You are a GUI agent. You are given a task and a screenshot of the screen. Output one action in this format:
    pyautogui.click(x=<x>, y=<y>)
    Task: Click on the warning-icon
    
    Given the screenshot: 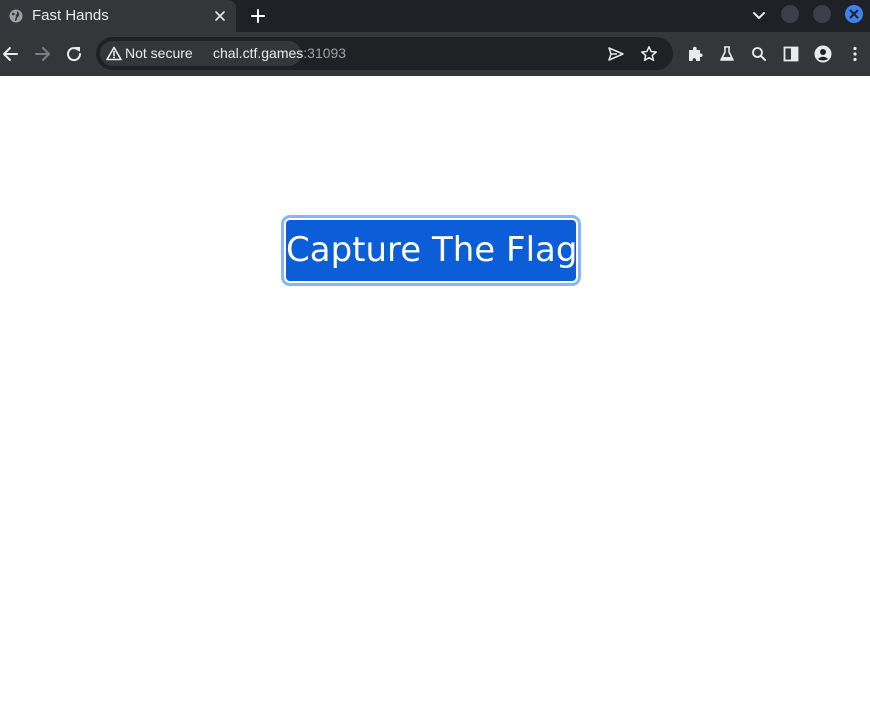 What is the action you would take?
    pyautogui.click(x=114, y=53)
    